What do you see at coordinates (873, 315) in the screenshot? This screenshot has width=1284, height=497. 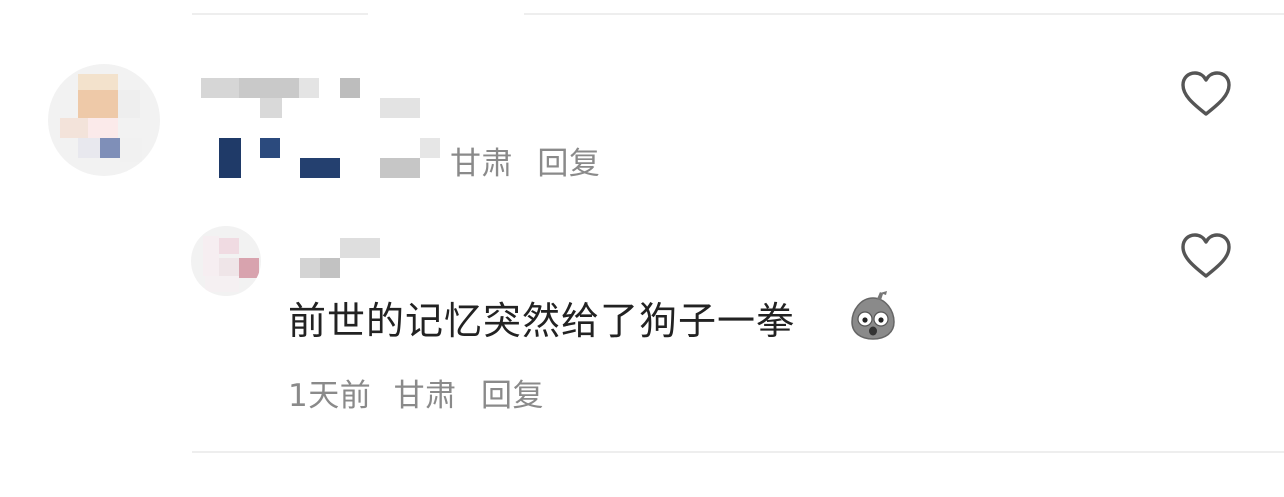 I see `surprised-stone-face-emoji-icon` at bounding box center [873, 315].